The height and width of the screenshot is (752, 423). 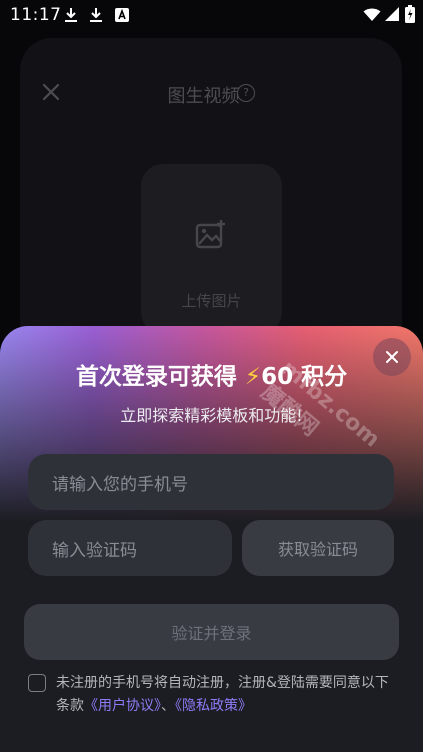 What do you see at coordinates (211, 15) in the screenshot?
I see `status-bar: 11:17` at bounding box center [211, 15].